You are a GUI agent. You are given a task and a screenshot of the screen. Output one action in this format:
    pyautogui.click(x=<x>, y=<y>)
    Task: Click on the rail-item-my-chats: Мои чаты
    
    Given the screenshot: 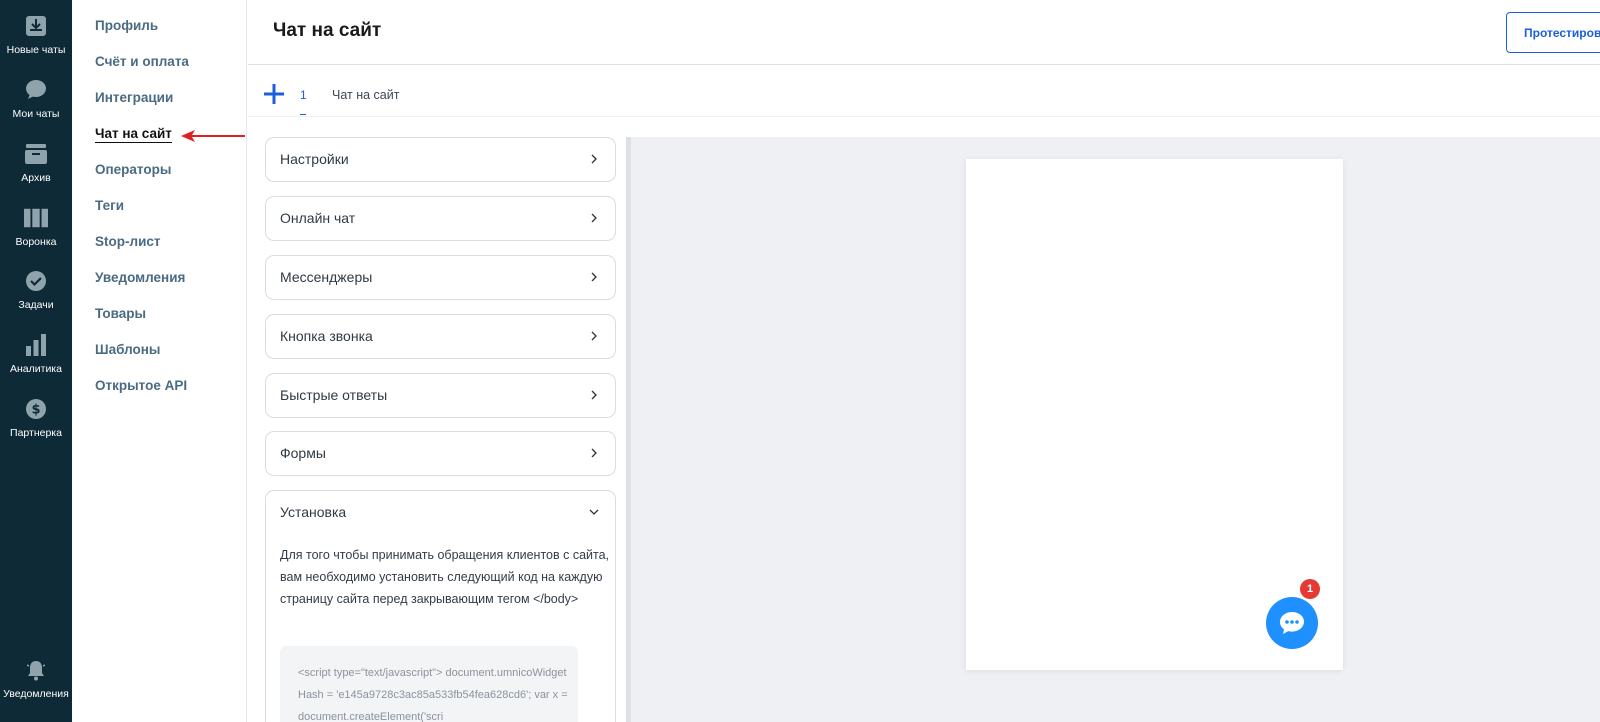 What is the action you would take?
    pyautogui.click(x=36, y=99)
    